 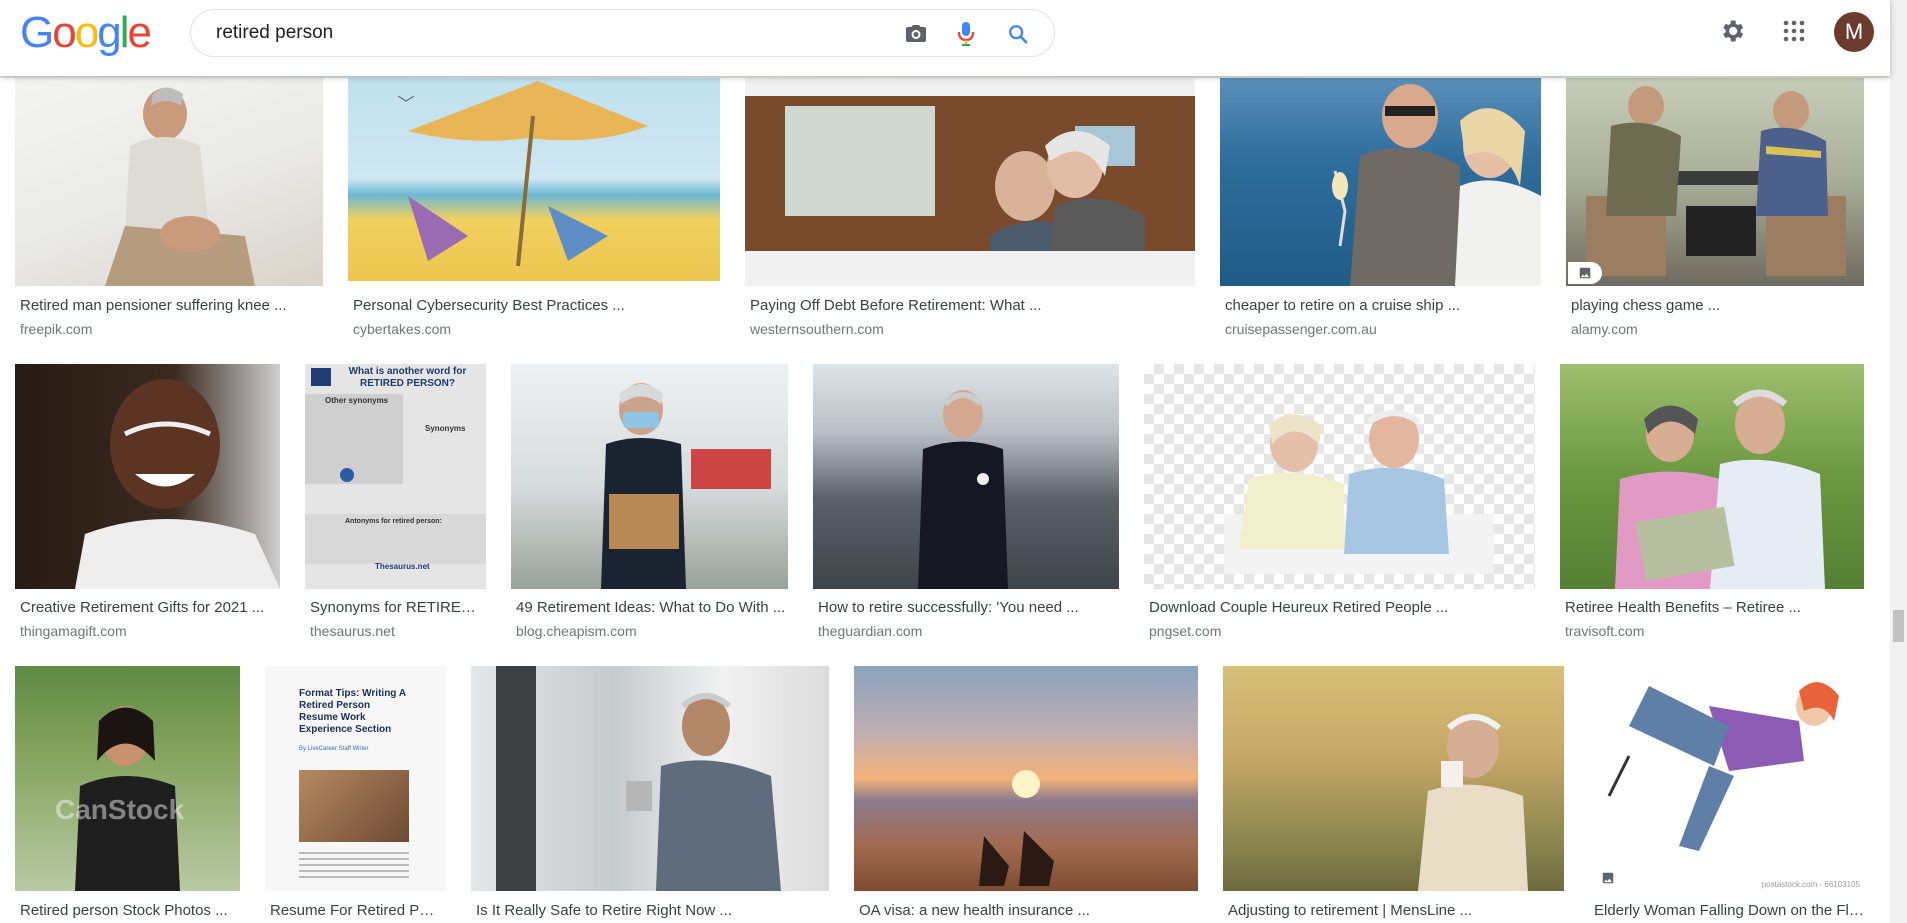 What do you see at coordinates (347, 475) in the screenshot?
I see `magnifier-icon` at bounding box center [347, 475].